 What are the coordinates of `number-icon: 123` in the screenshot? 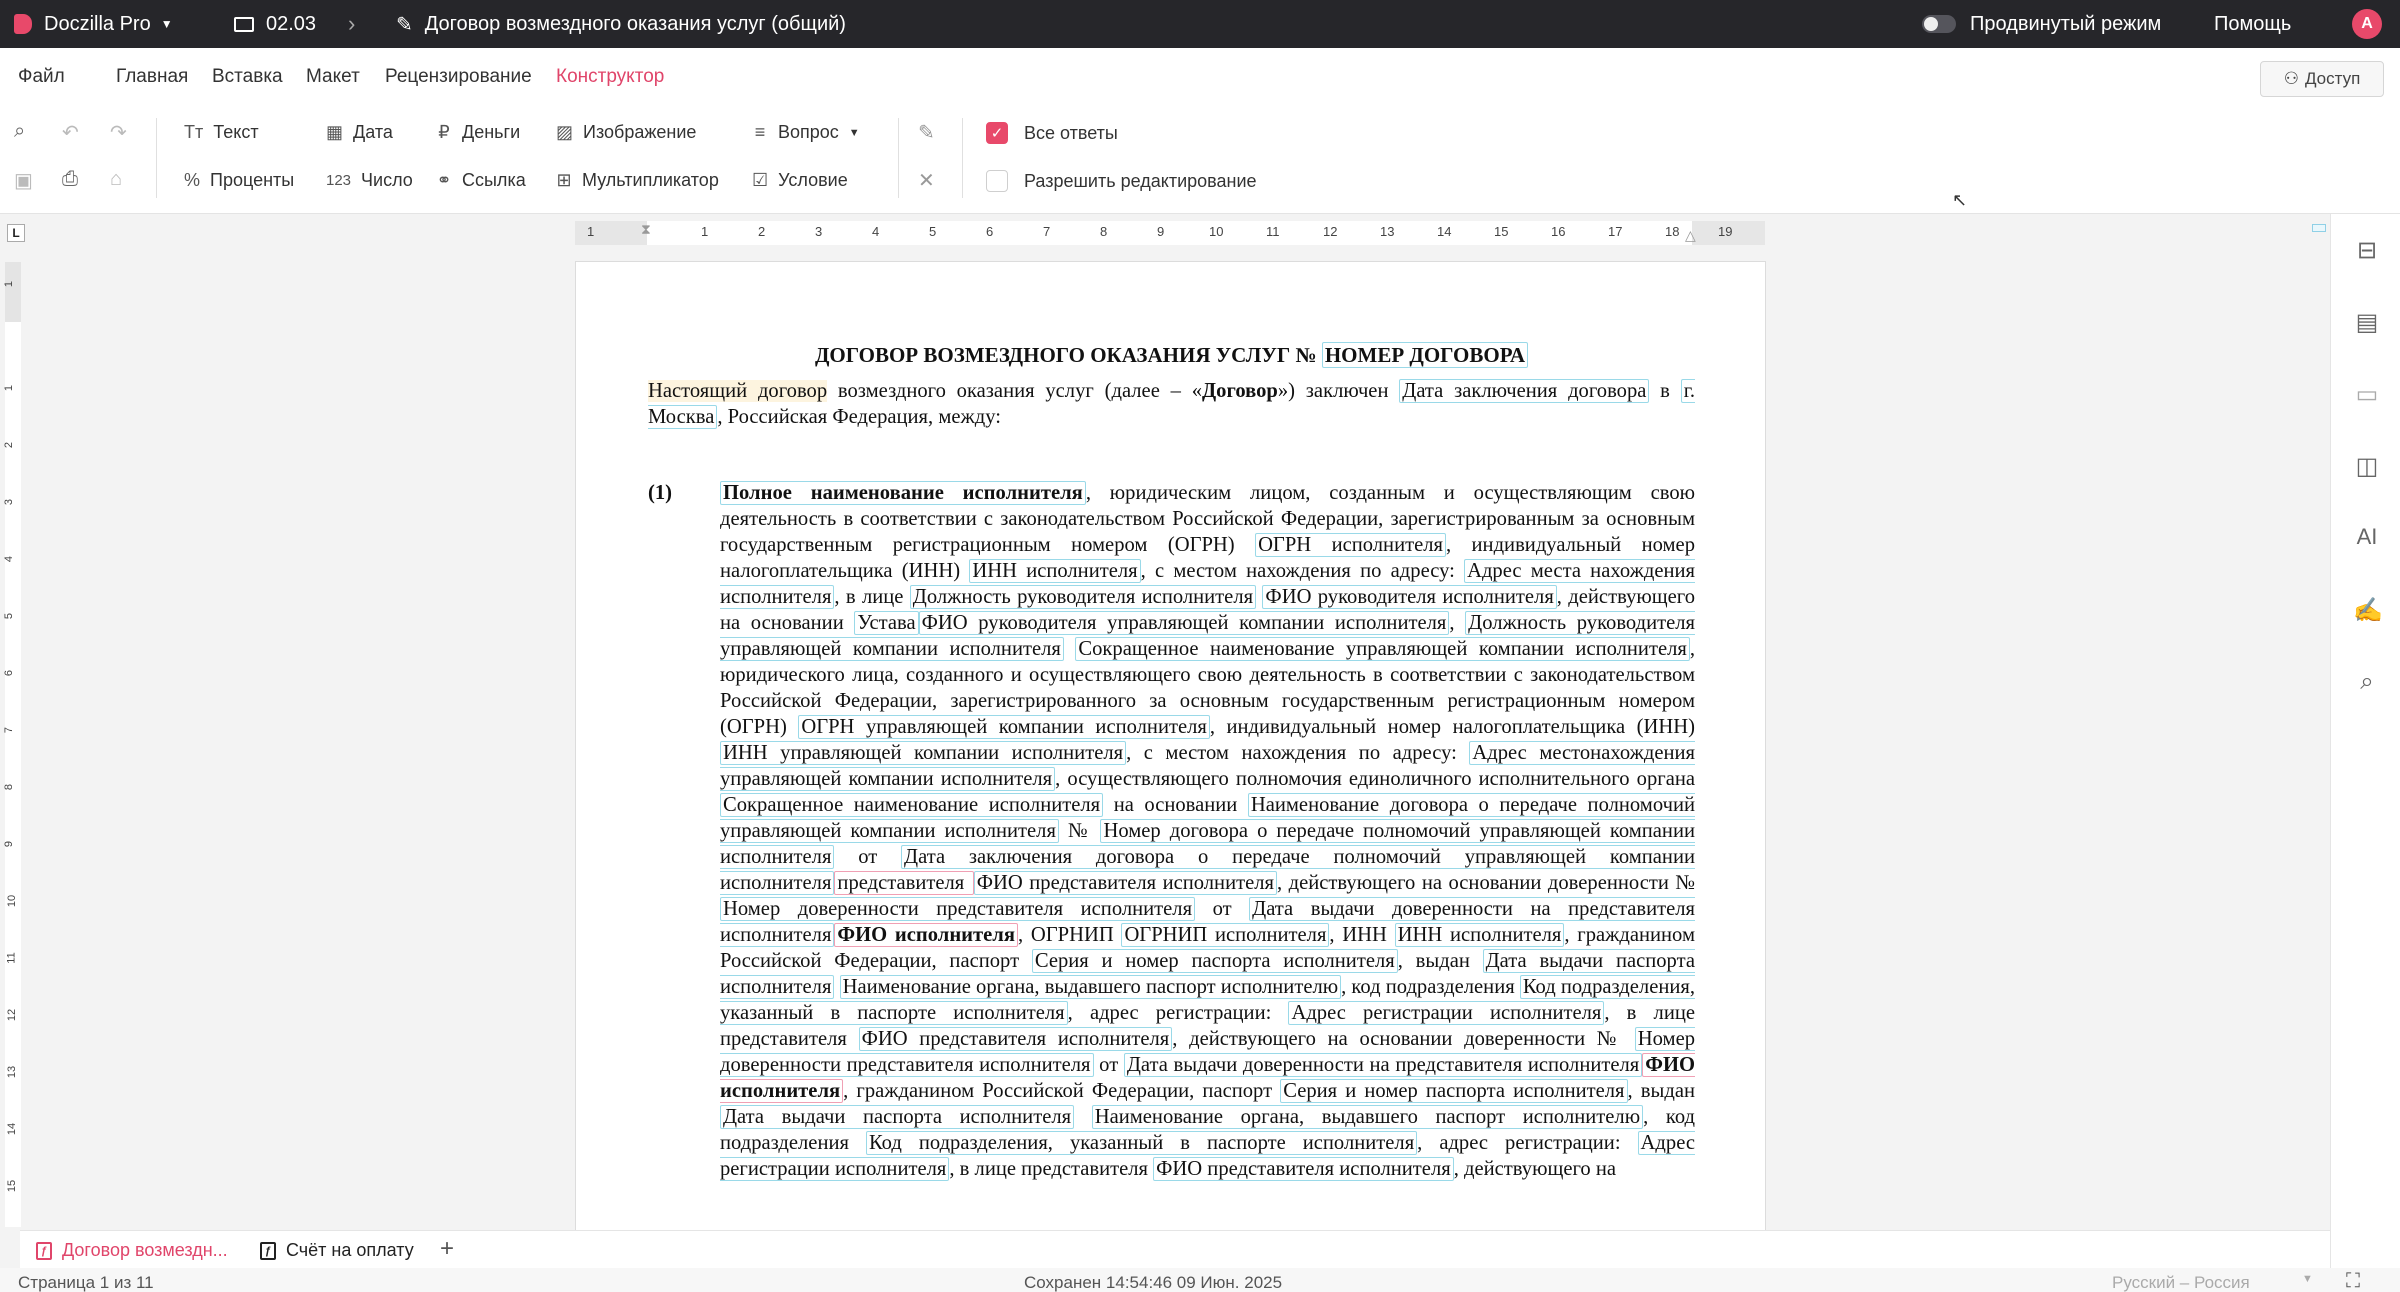 It's located at (339, 180).